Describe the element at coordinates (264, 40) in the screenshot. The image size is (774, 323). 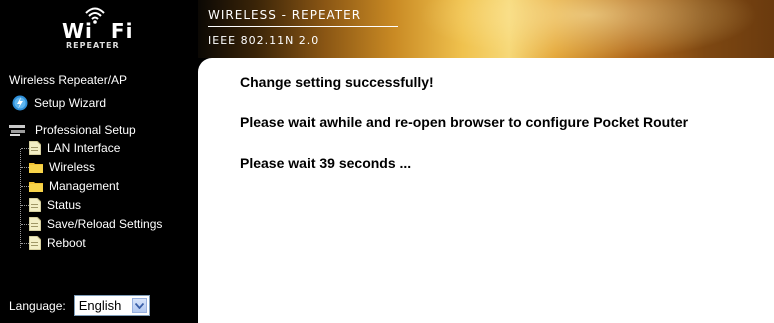
I see `banner-subtitle: IEEE 802.11N 2.0` at that location.